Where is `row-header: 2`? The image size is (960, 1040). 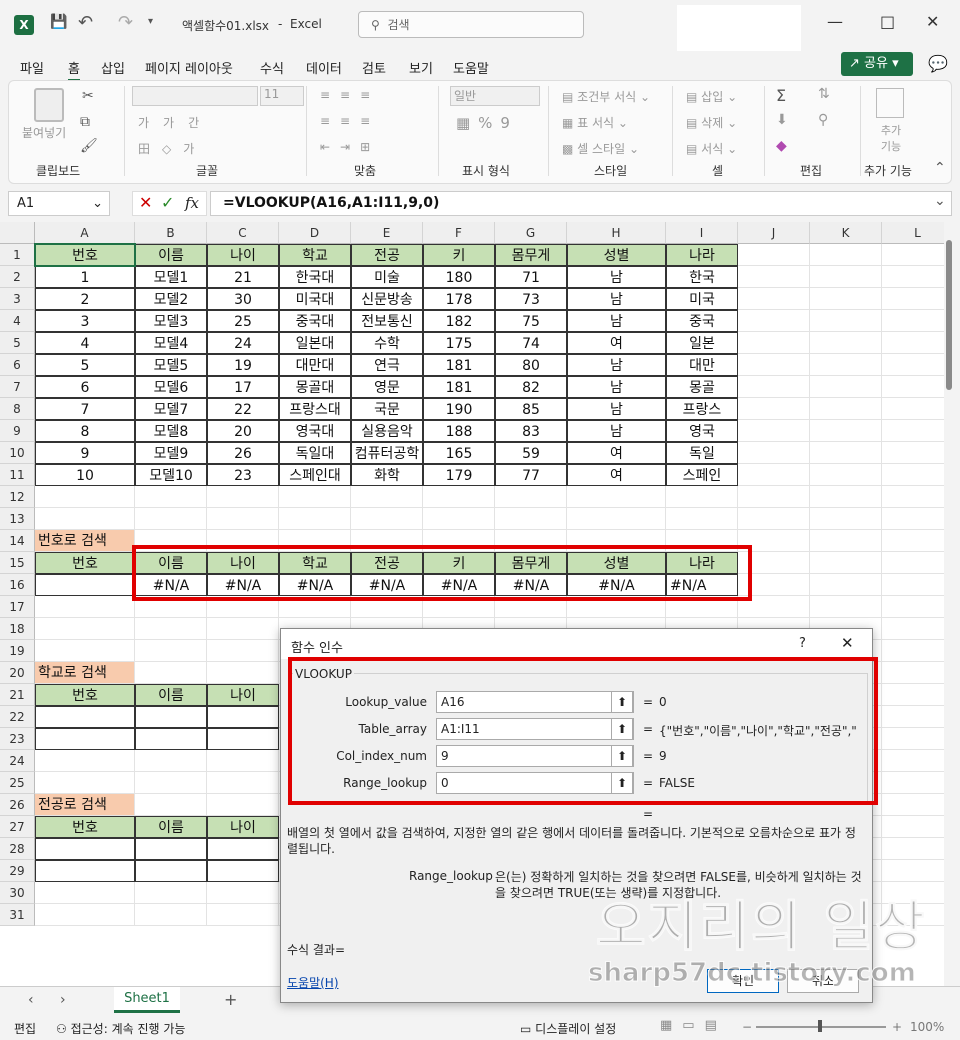 row-header: 2 is located at coordinates (17, 277).